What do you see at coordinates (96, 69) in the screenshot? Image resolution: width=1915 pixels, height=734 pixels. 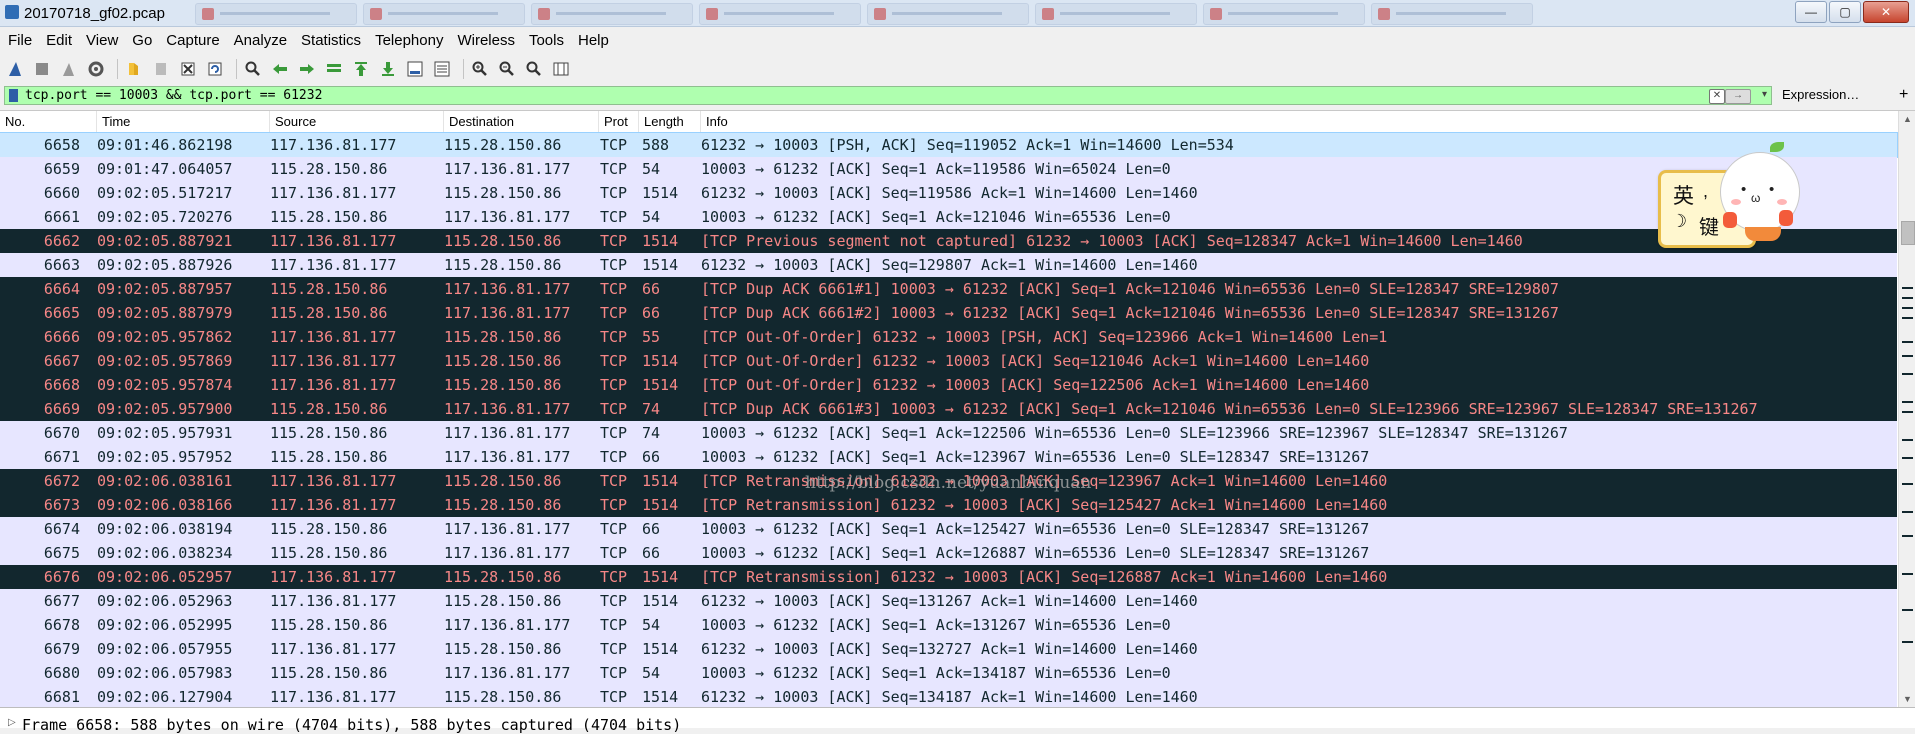 I see `capture-options-gear-icon` at bounding box center [96, 69].